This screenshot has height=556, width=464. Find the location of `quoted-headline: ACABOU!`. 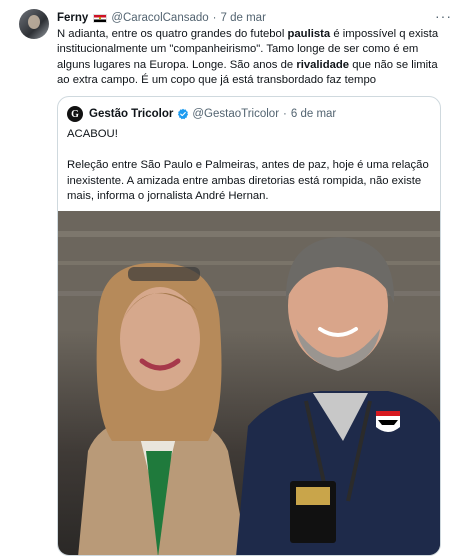

quoted-headline: ACABOU! is located at coordinates (92, 134).